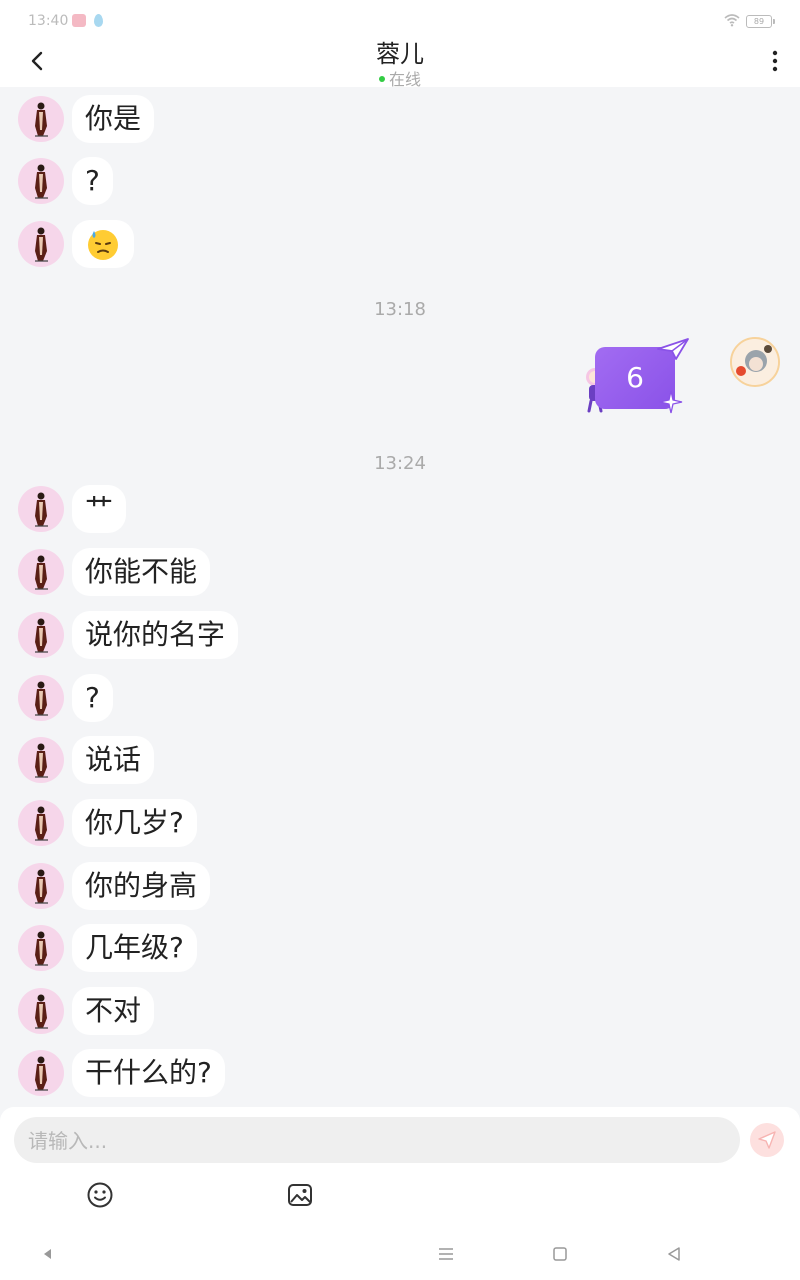 Image resolution: width=800 pixels, height=1280 pixels. I want to click on timestamp: 13:18, so click(400, 309).